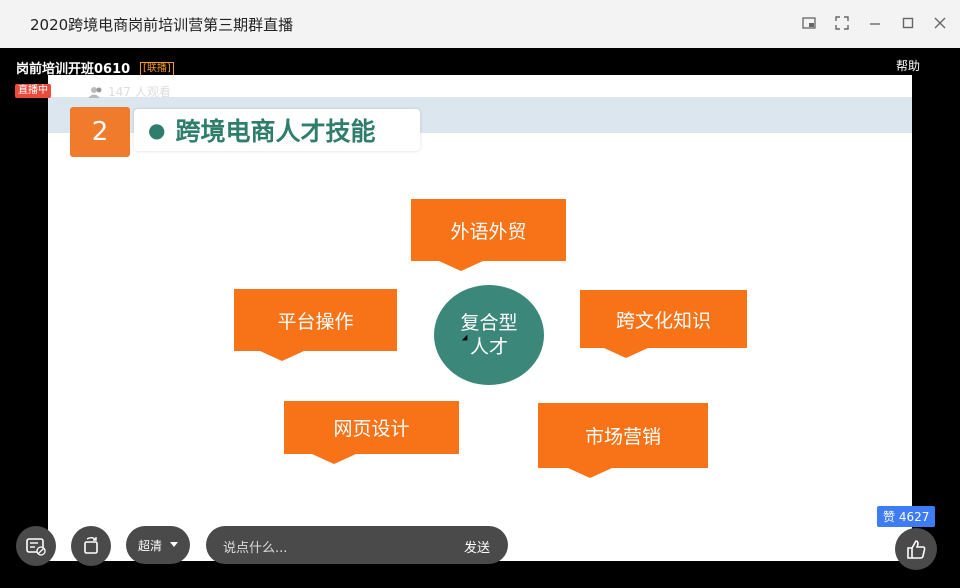  I want to click on window-title: 2020跨境电商岗前培训营第三期群直播, so click(162, 25).